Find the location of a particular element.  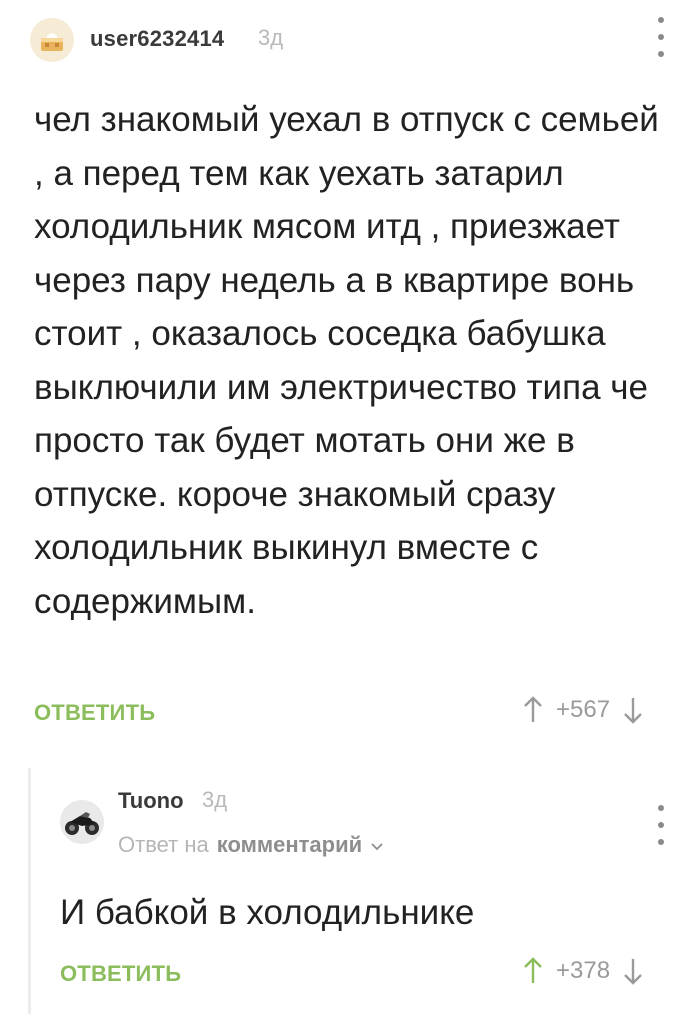

rating-value: +378 is located at coordinates (583, 970).